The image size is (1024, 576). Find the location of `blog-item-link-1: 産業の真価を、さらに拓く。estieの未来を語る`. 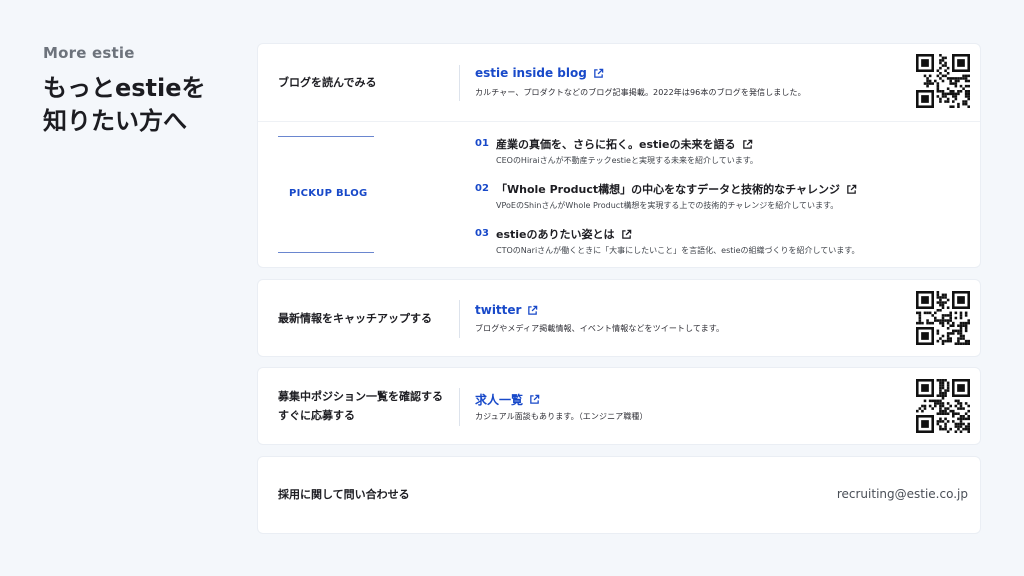

blog-item-link-1: 産業の真価を、さらに拓く。estieの未来を語る is located at coordinates (624, 144).